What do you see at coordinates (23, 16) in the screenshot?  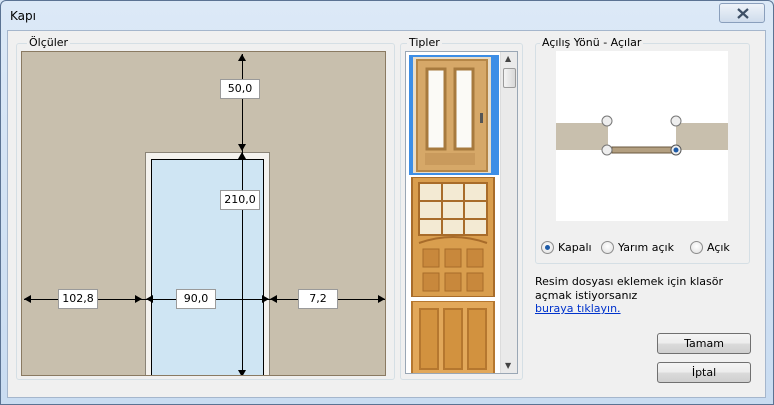 I see `window-title: Kapı` at bounding box center [23, 16].